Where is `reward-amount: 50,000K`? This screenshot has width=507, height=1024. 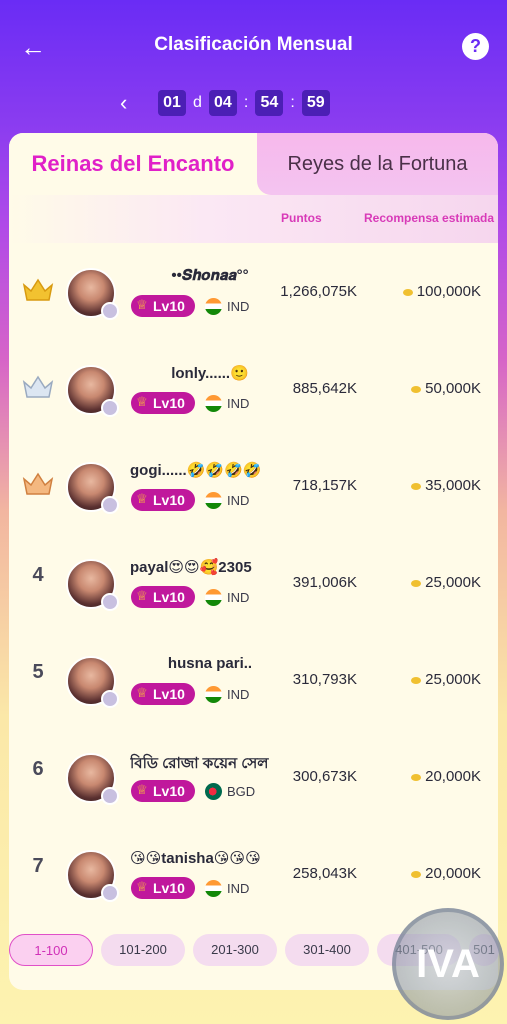 reward-amount: 50,000K is located at coordinates (453, 388).